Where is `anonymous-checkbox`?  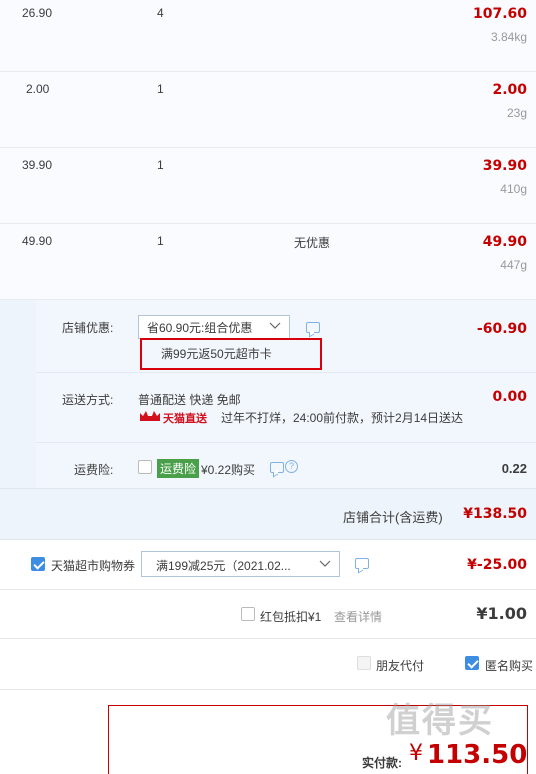
anonymous-checkbox is located at coordinates (472, 663).